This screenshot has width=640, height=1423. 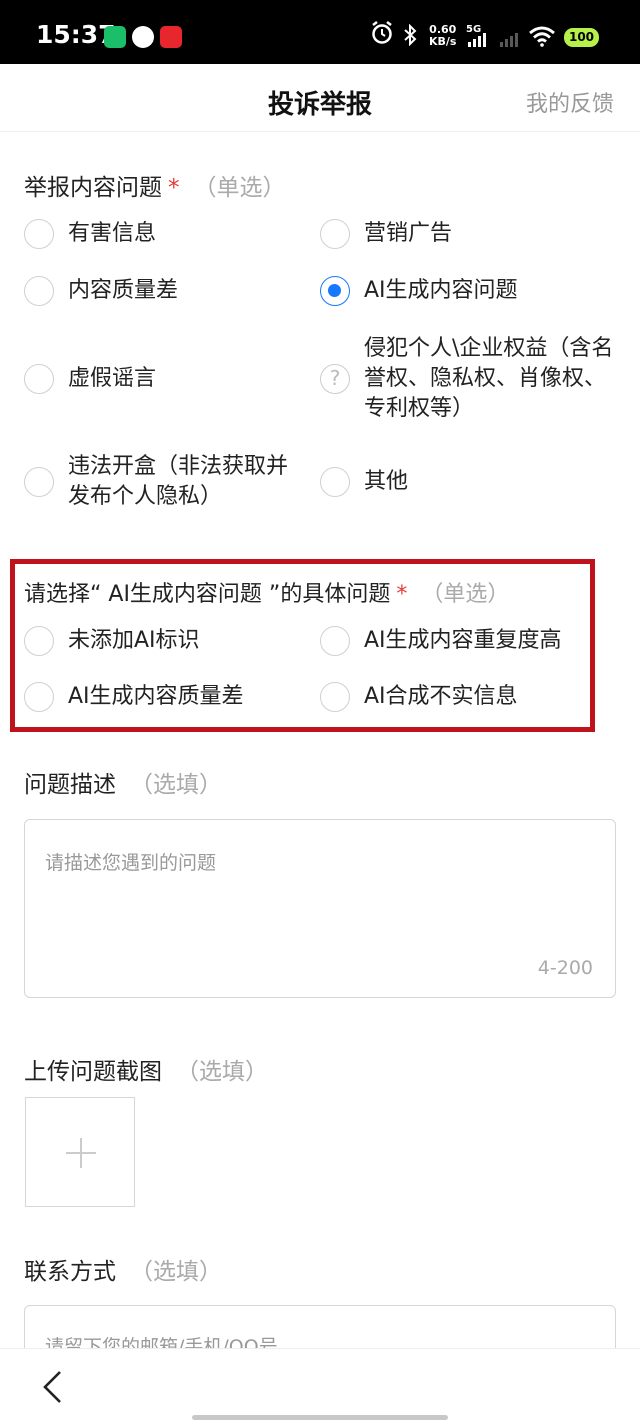 I want to click on option-rights-infringement: ? 侵犯个人\企业权益（含名誉权、隐私权、肖像权、专利权等）, so click(x=470, y=379).